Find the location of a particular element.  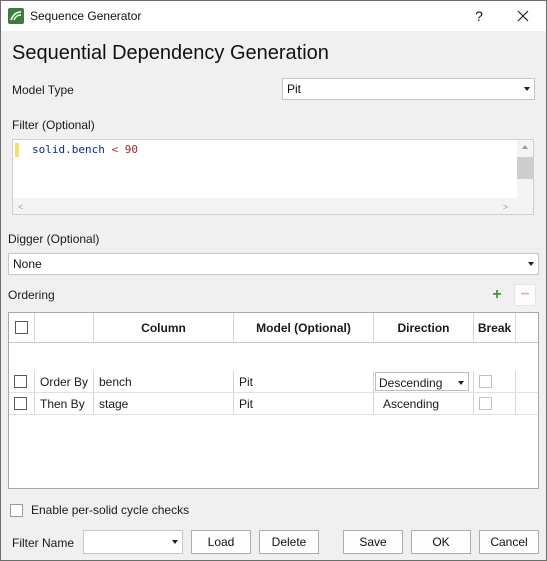

help-button: ? is located at coordinates (479, 16).